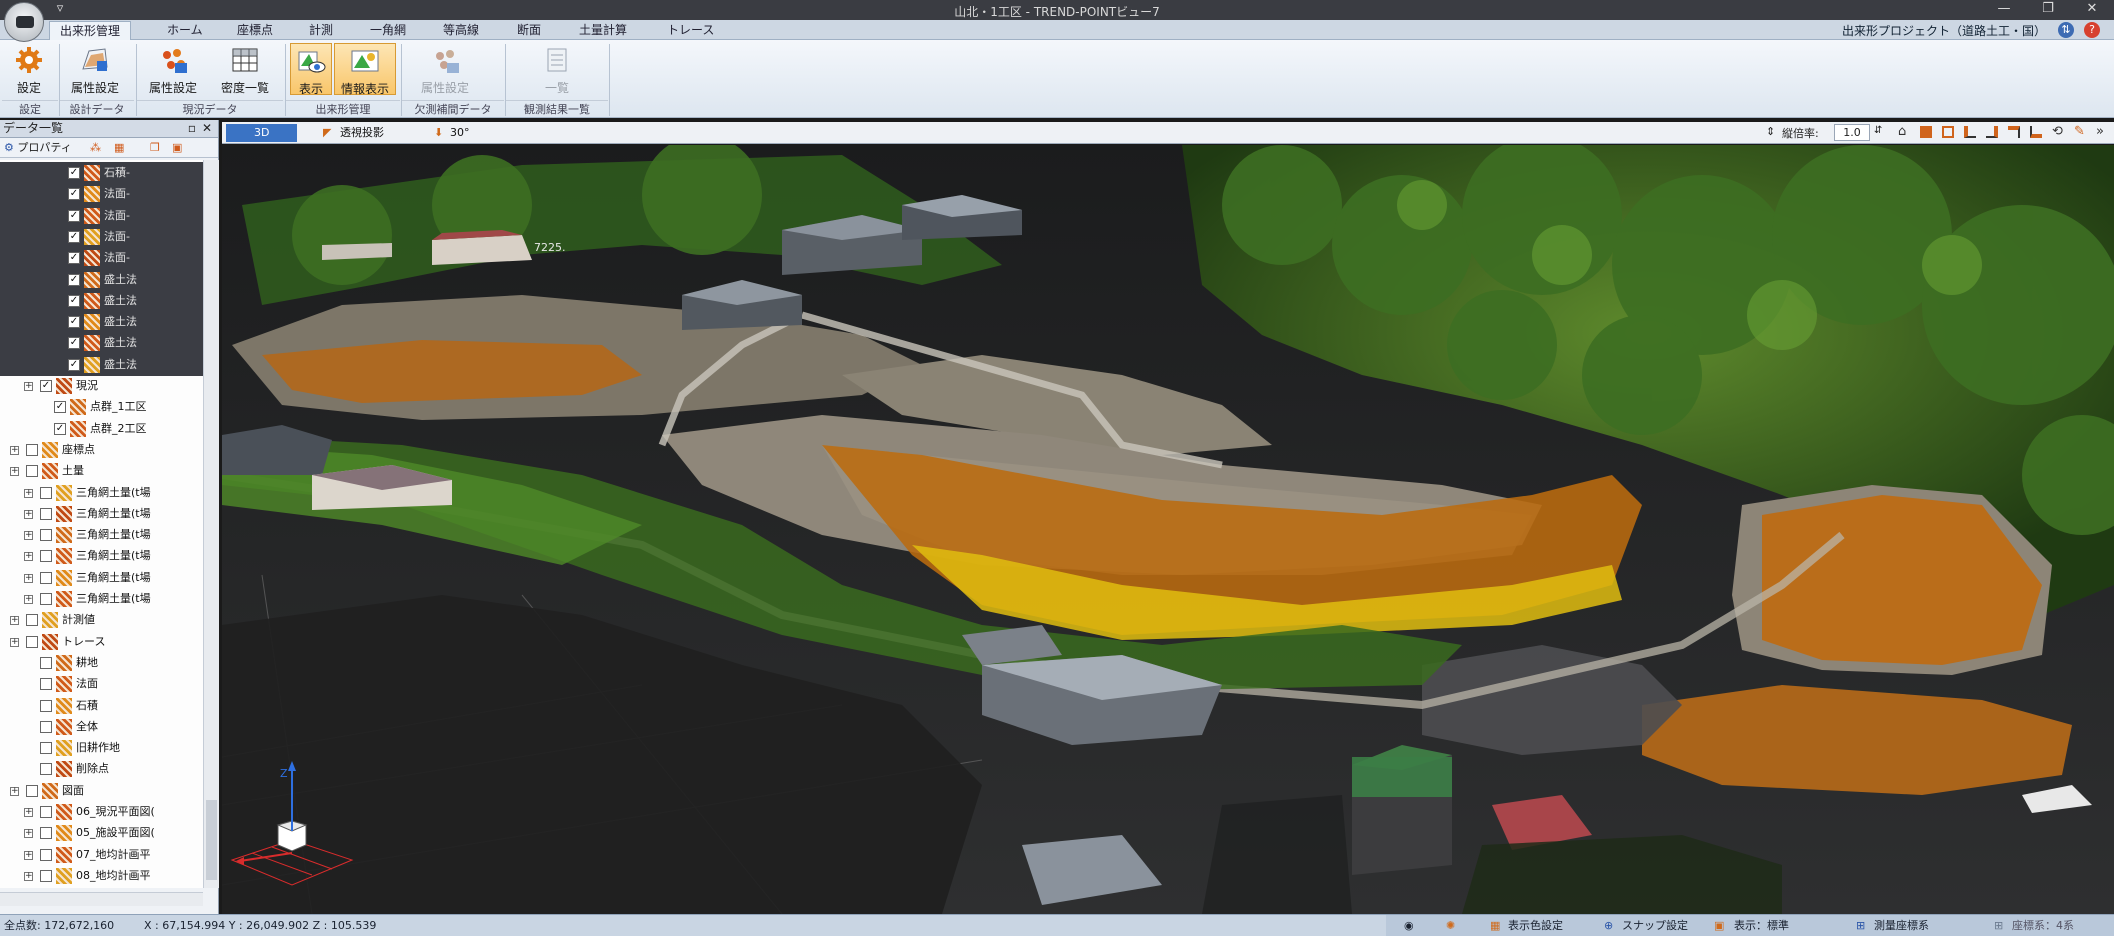  I want to click on point-tool-icon: ⁂, so click(95, 147).